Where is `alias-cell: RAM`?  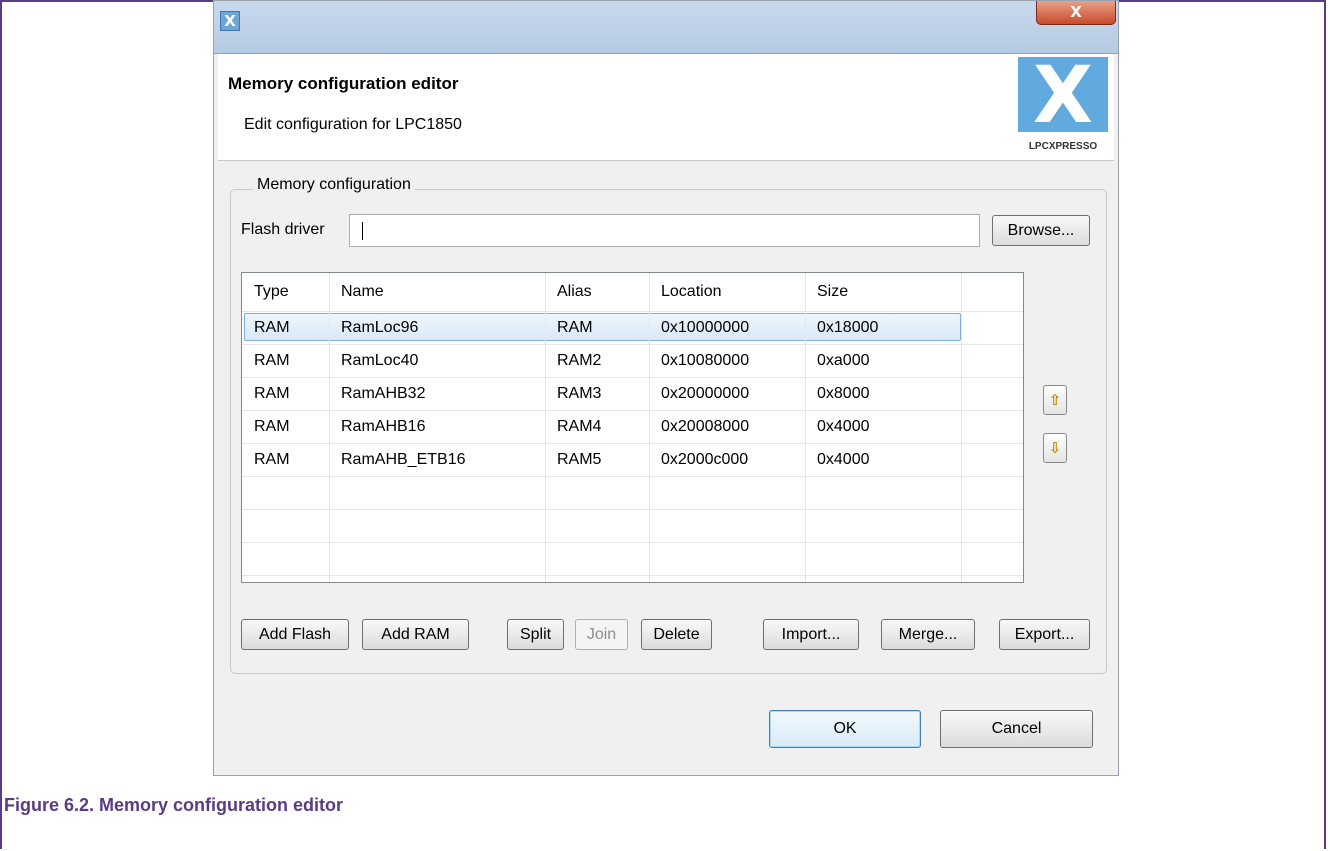 alias-cell: RAM is located at coordinates (575, 327).